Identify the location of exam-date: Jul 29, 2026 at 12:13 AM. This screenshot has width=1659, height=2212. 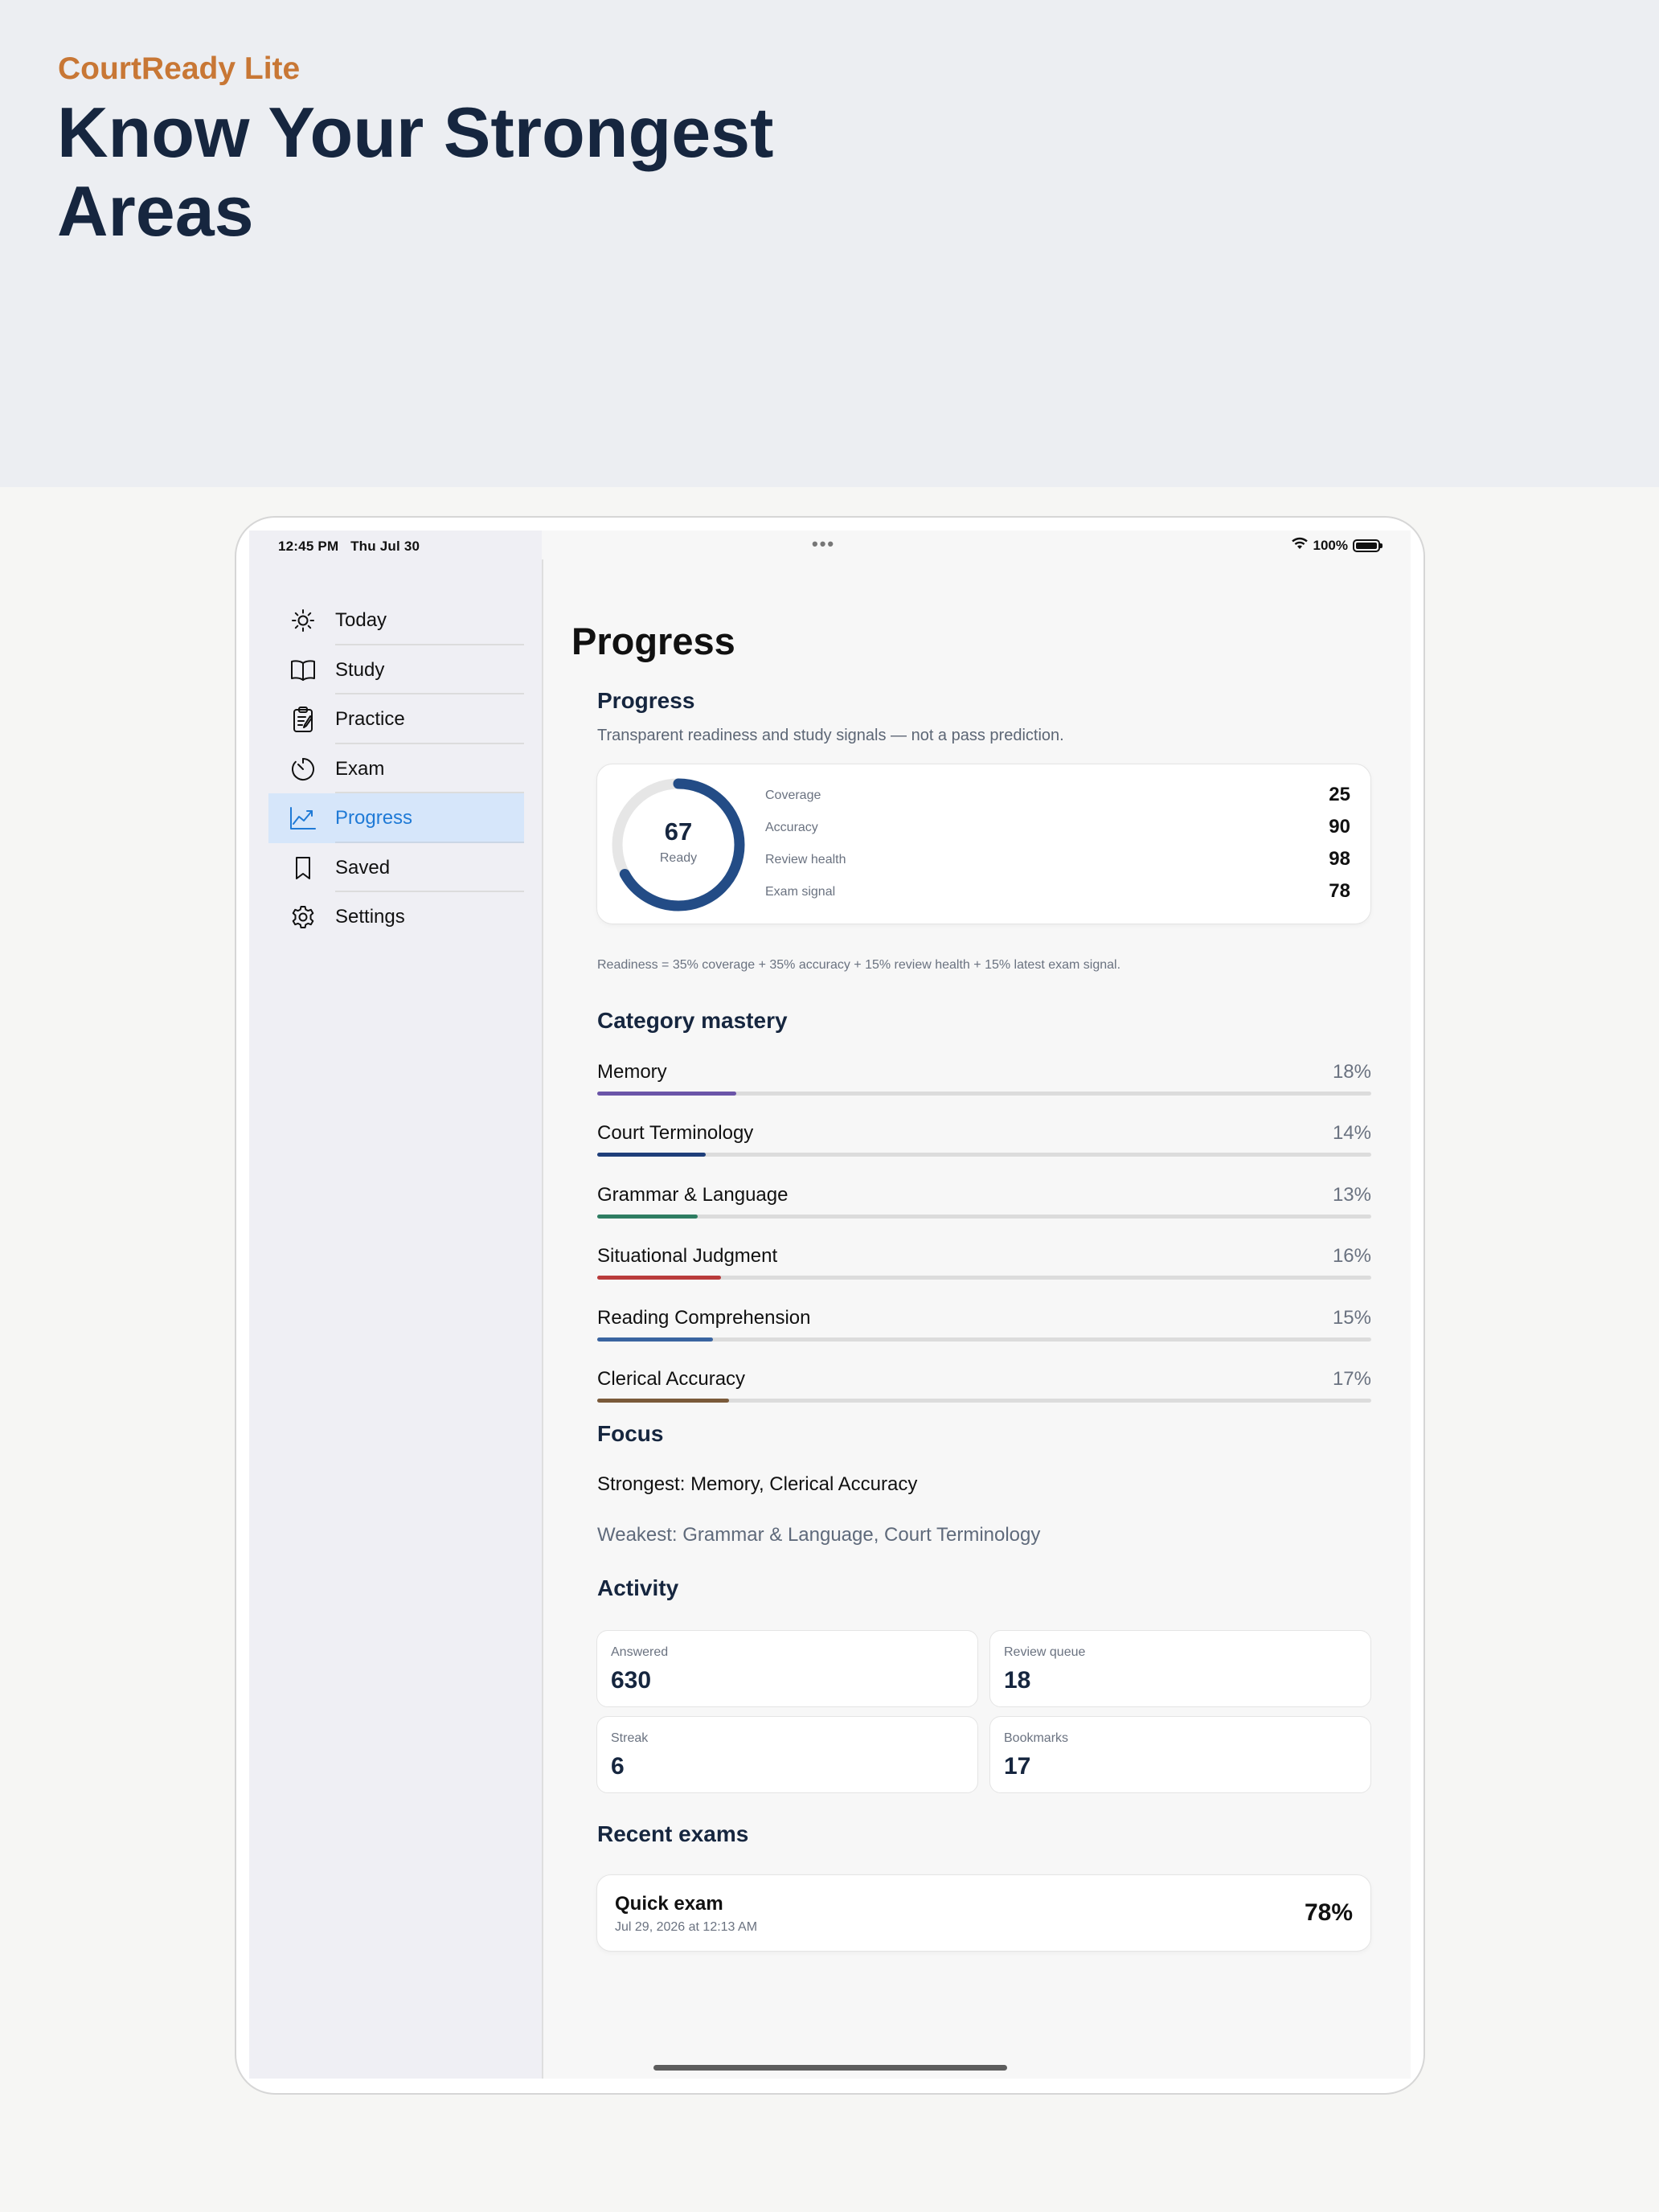
(686, 1927).